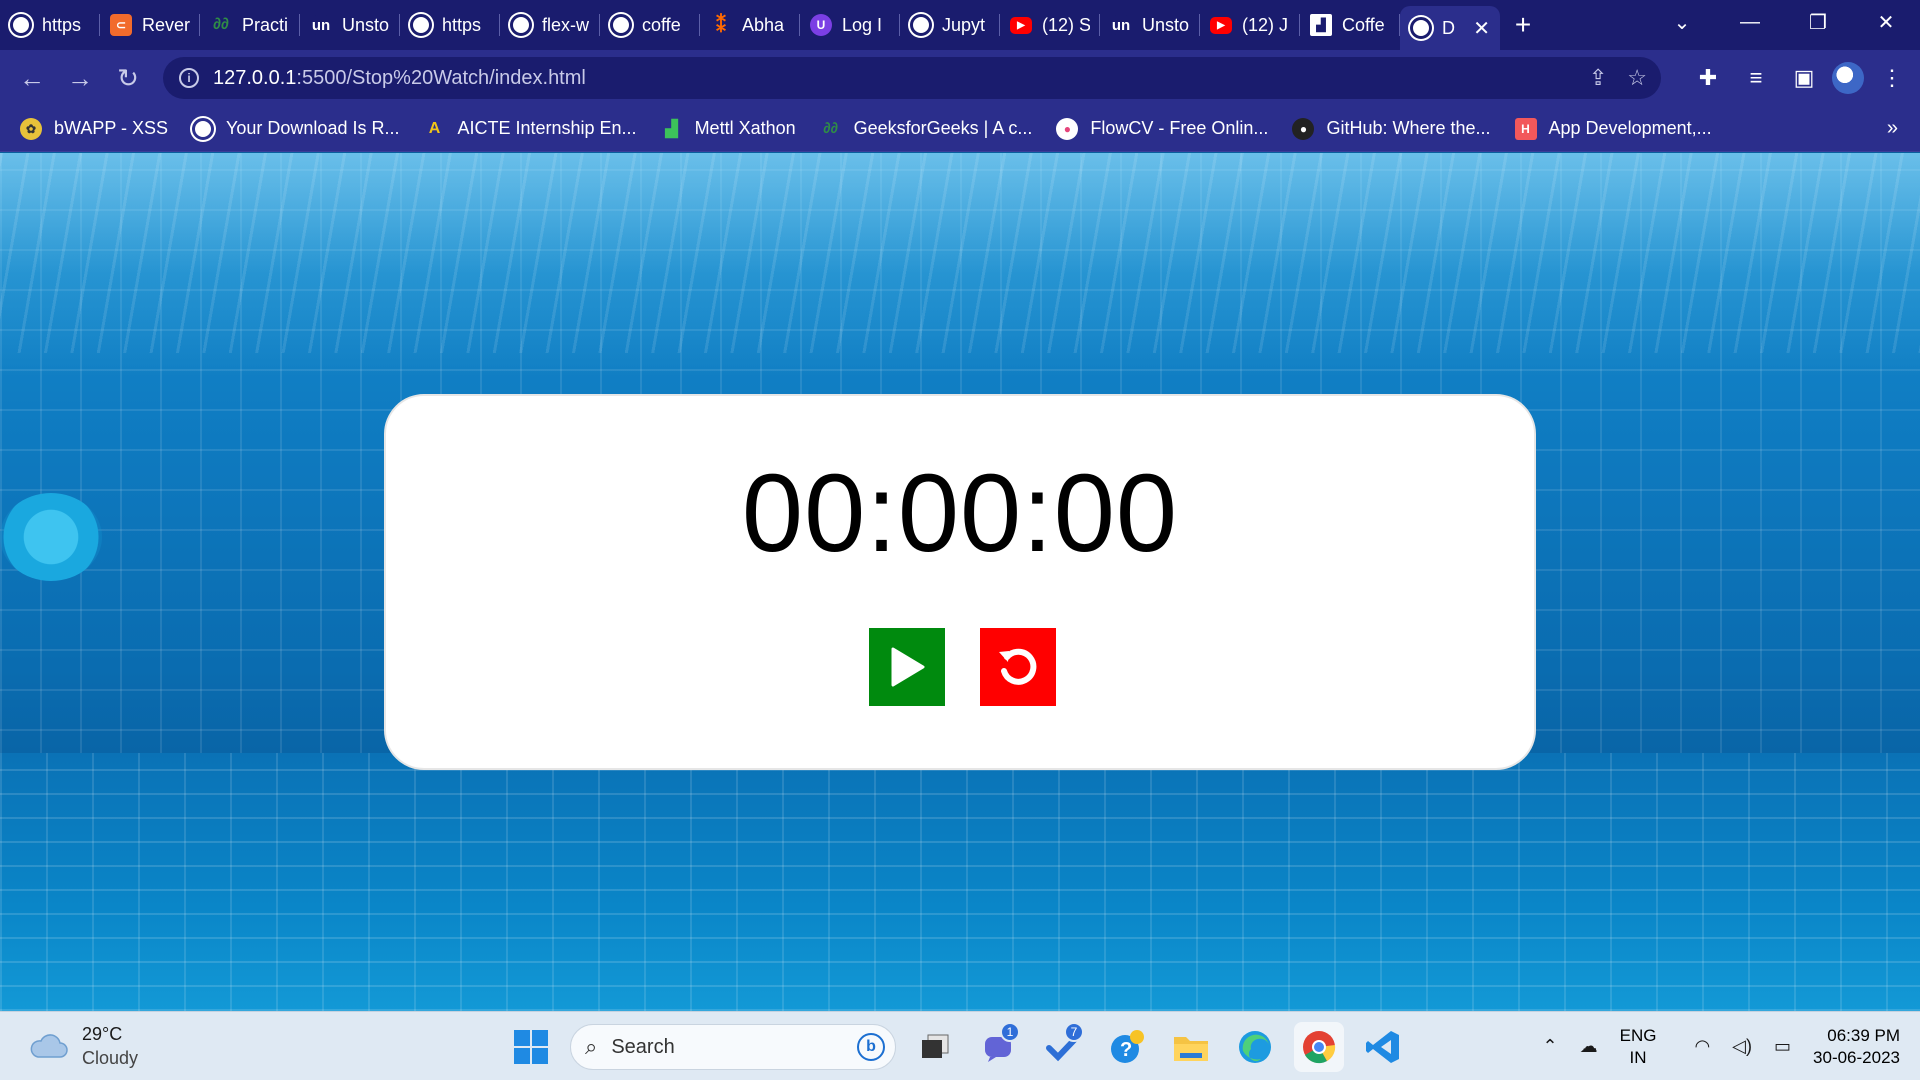  Describe the element at coordinates (1750, 22) in the screenshot. I see `minimize-icon: —` at that location.